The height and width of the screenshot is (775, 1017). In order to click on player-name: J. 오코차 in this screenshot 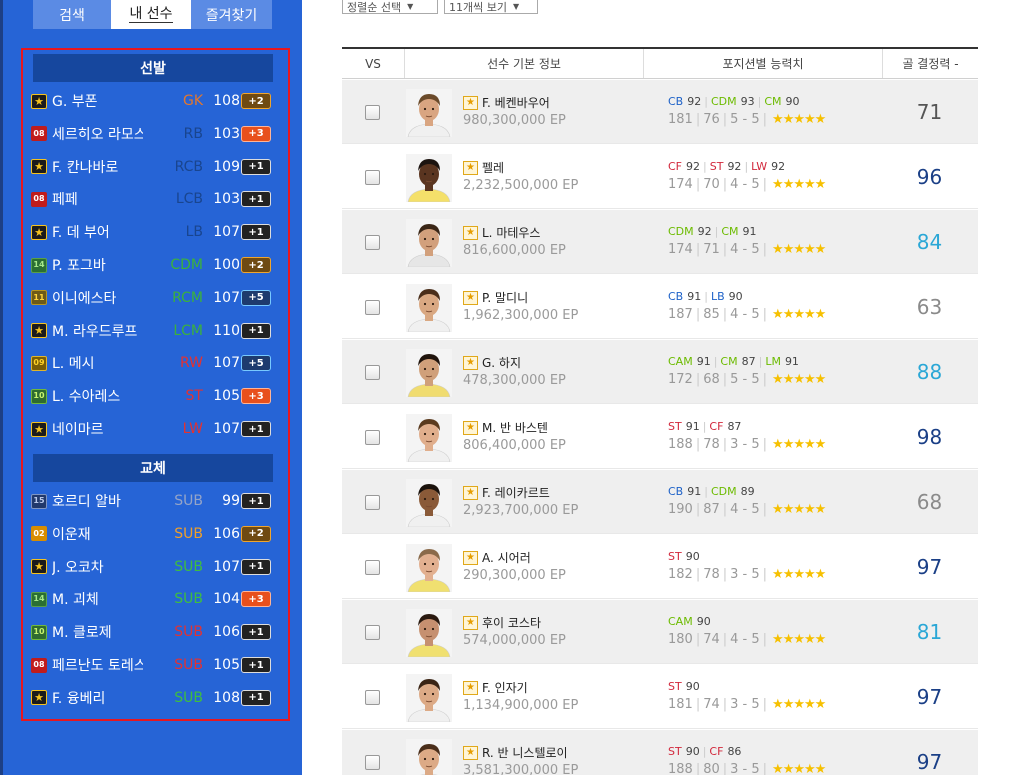, I will do `click(78, 567)`.